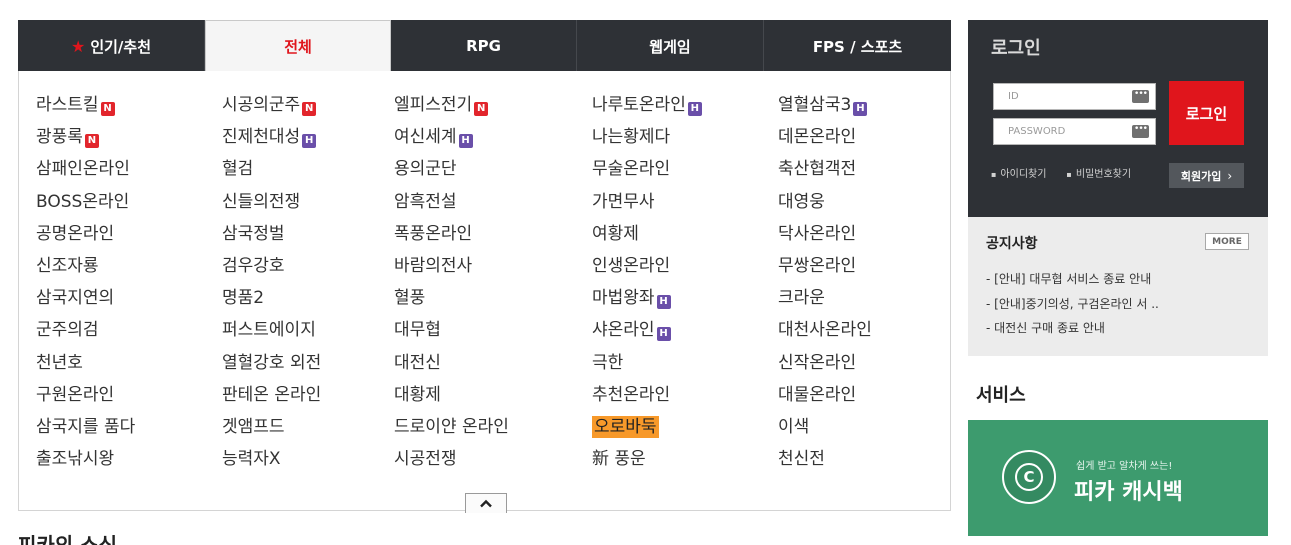 The width and height of the screenshot is (1291, 545). What do you see at coordinates (238, 169) in the screenshot?
I see `game-name: 혈검` at bounding box center [238, 169].